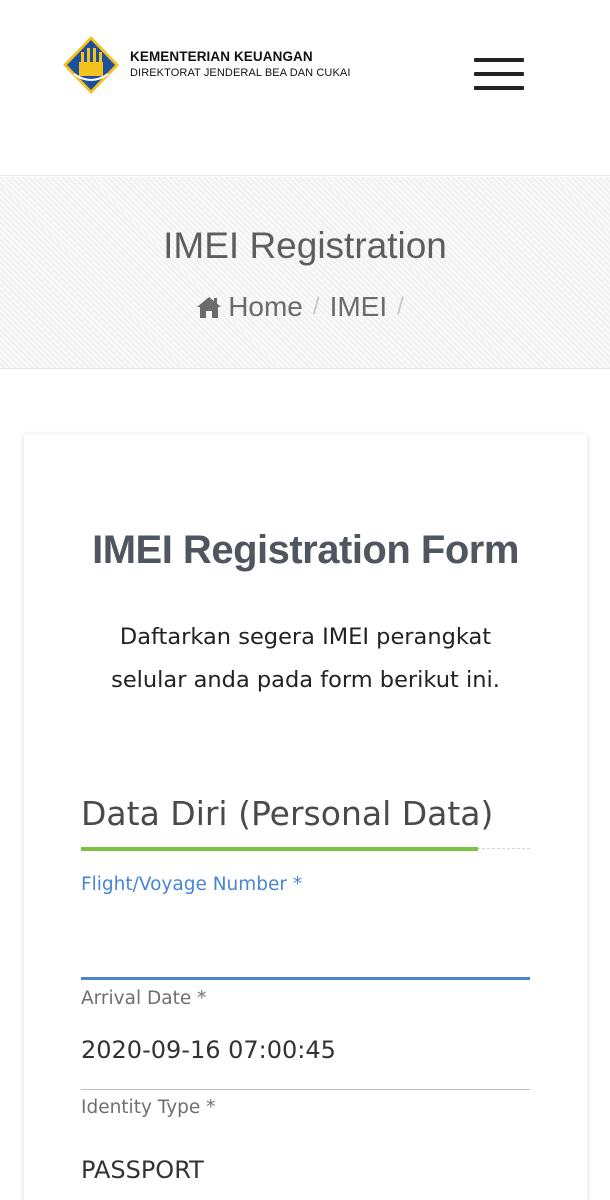  I want to click on arrival-date-input, so click(305, 1050).